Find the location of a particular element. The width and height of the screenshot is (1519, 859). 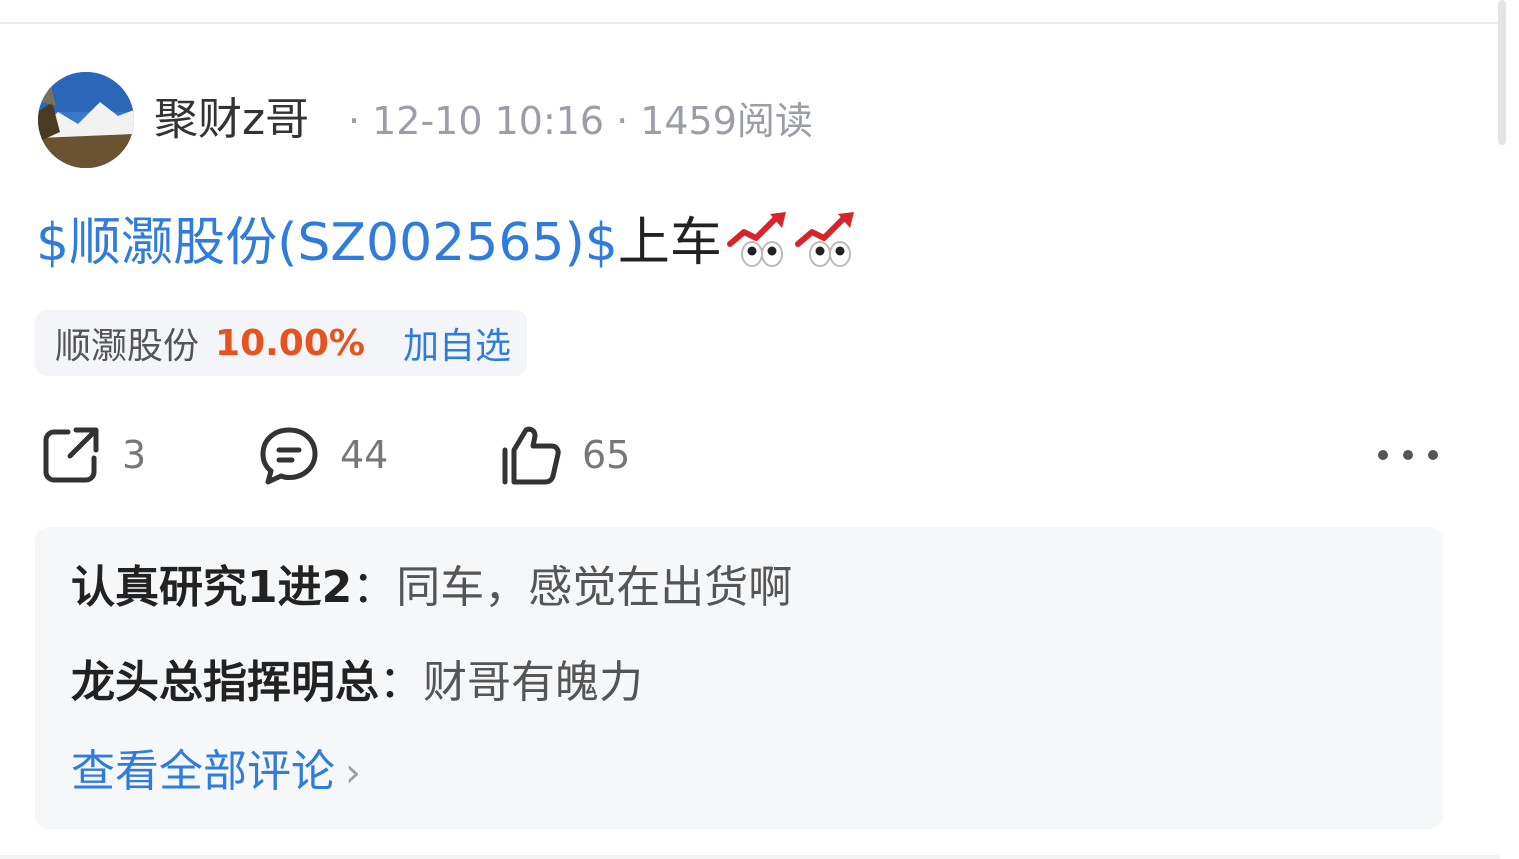

thumbs-up-icon is located at coordinates (531, 455).